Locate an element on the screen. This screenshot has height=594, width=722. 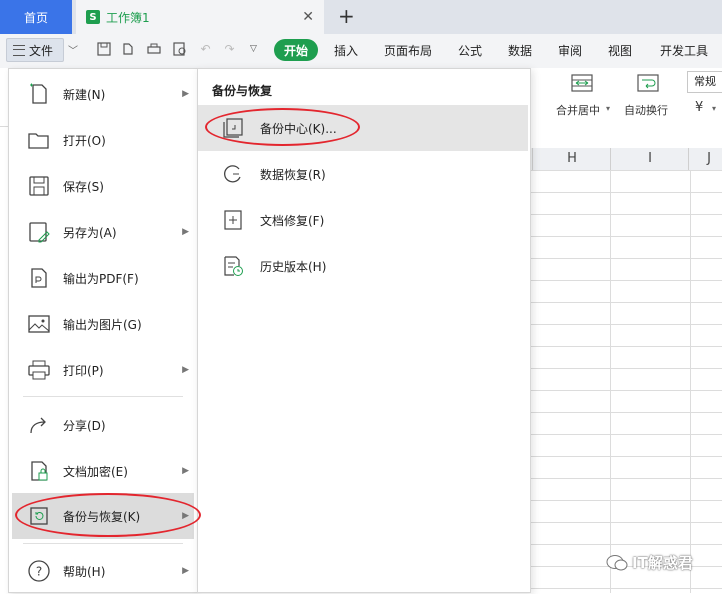
tab-formulas: 公式 is located at coordinates (470, 50).